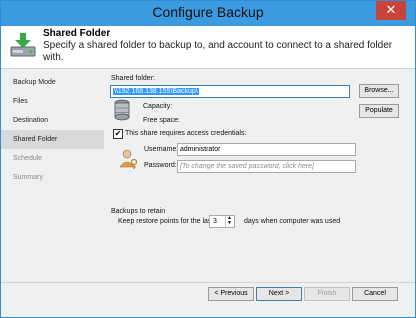 The image size is (416, 318). I want to click on nav-item-backup-mode: Backup Mode, so click(52, 82).